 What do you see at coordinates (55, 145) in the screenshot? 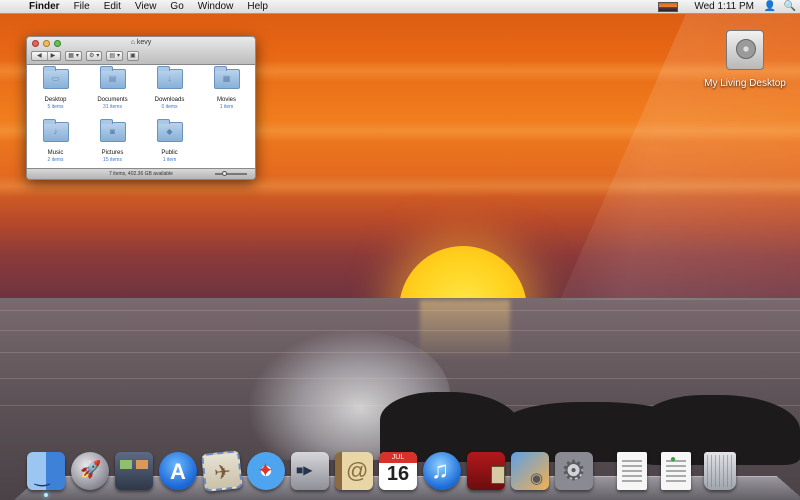
I see `folder-music: ♪ Music 2 items` at bounding box center [55, 145].